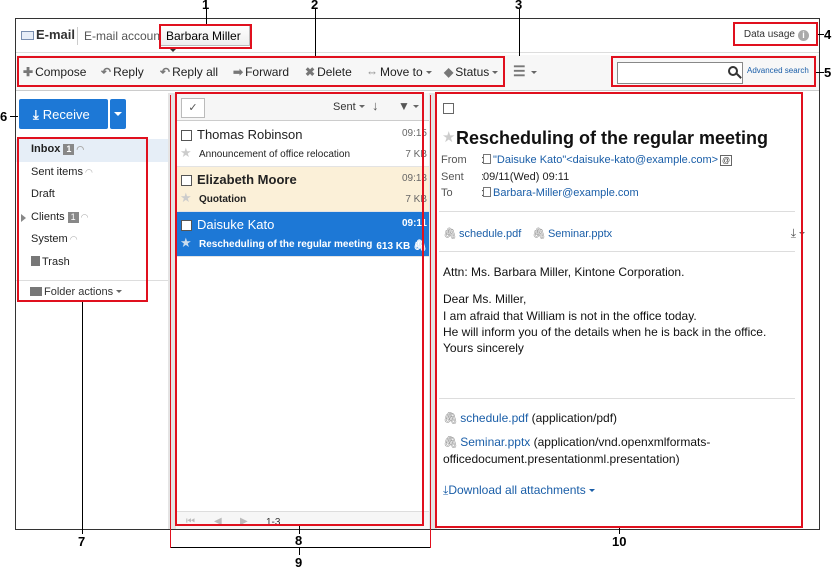 Image resolution: width=833 pixels, height=570 pixels. I want to click on callout-number-1: 1, so click(206, 6).